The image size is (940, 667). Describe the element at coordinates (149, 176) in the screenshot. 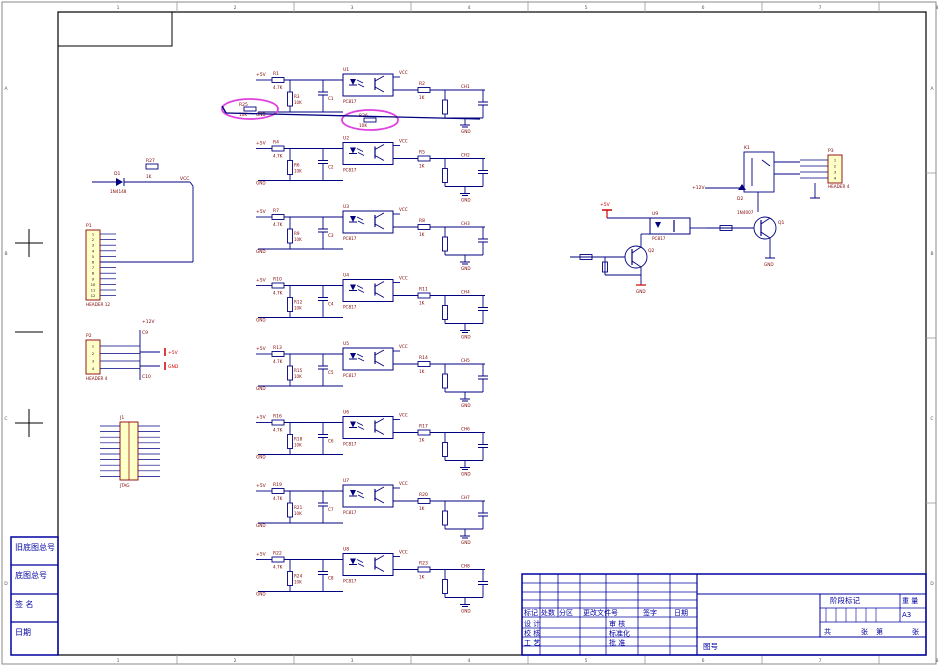

I see `resistor-value: 1K` at that location.